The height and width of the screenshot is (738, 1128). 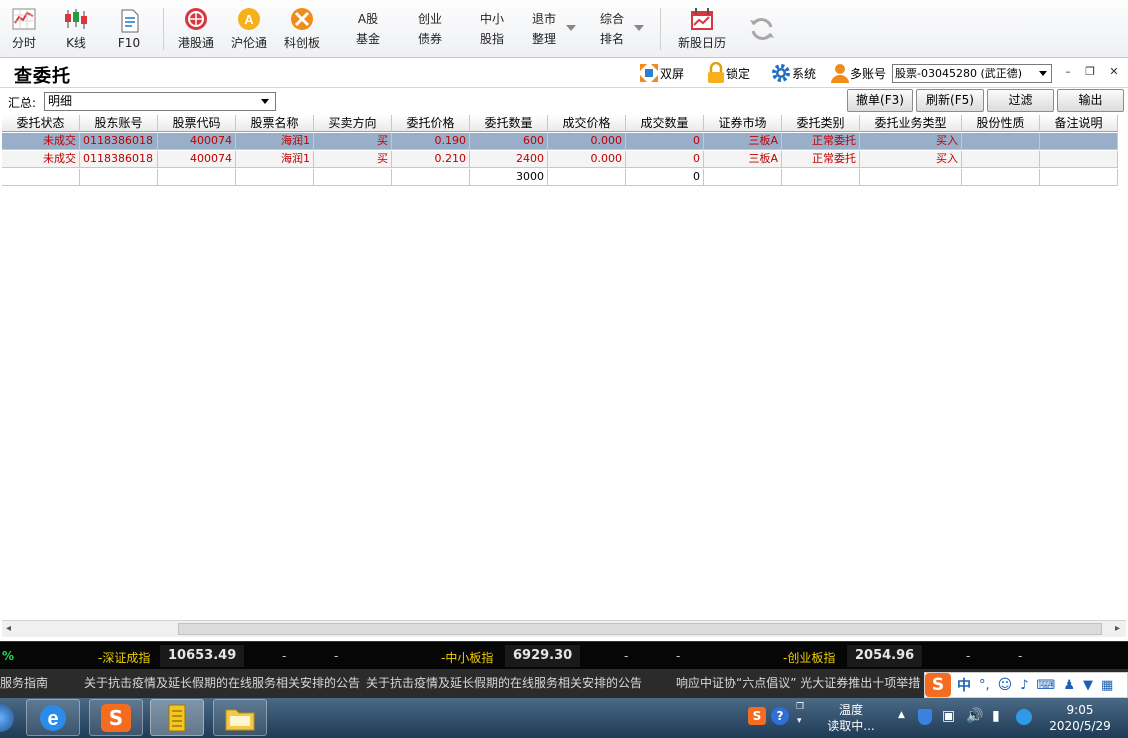 What do you see at coordinates (116, 717) in the screenshot?
I see `taskbar-sogou: S` at bounding box center [116, 717].